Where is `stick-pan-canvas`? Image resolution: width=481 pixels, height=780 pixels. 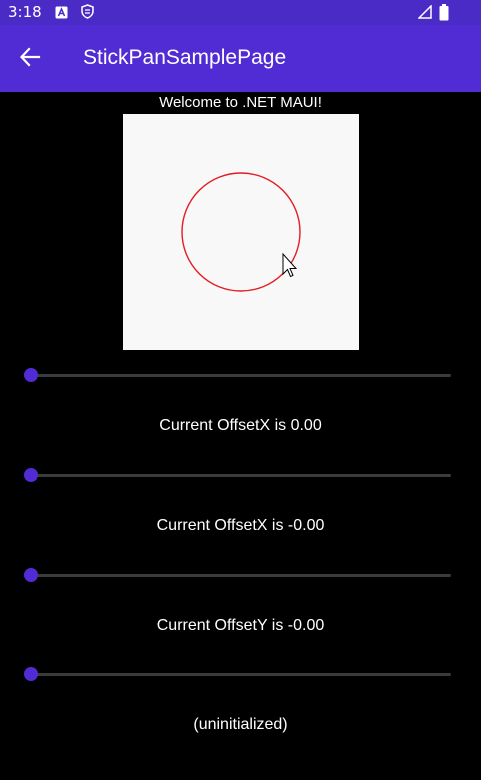 stick-pan-canvas is located at coordinates (241, 232).